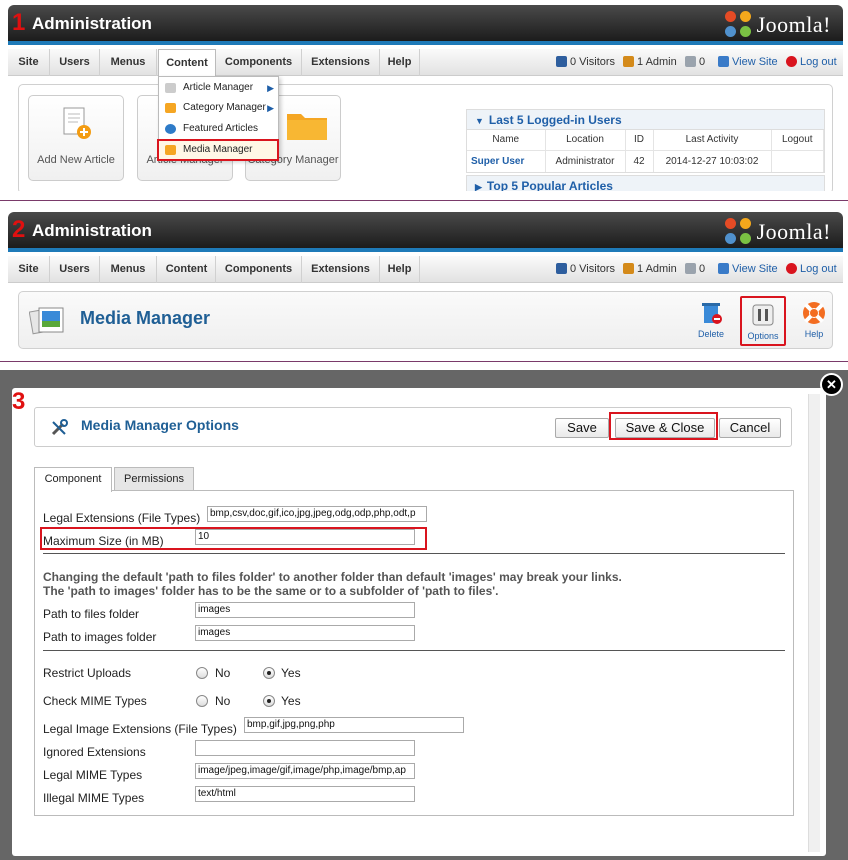  What do you see at coordinates (269, 701) in the screenshot?
I see `check-mime-yes-radio` at bounding box center [269, 701].